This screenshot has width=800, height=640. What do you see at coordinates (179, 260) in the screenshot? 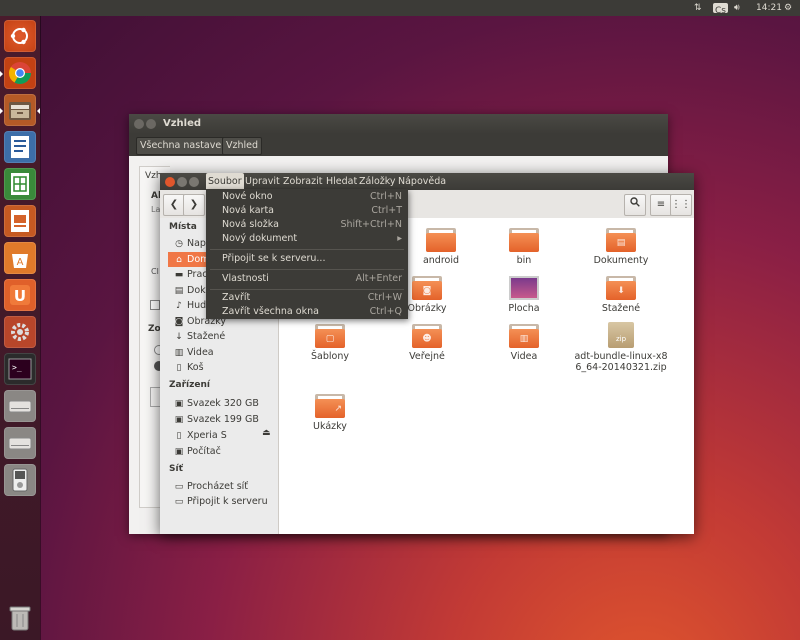
I see `home-icon: ⌂` at bounding box center [179, 260].